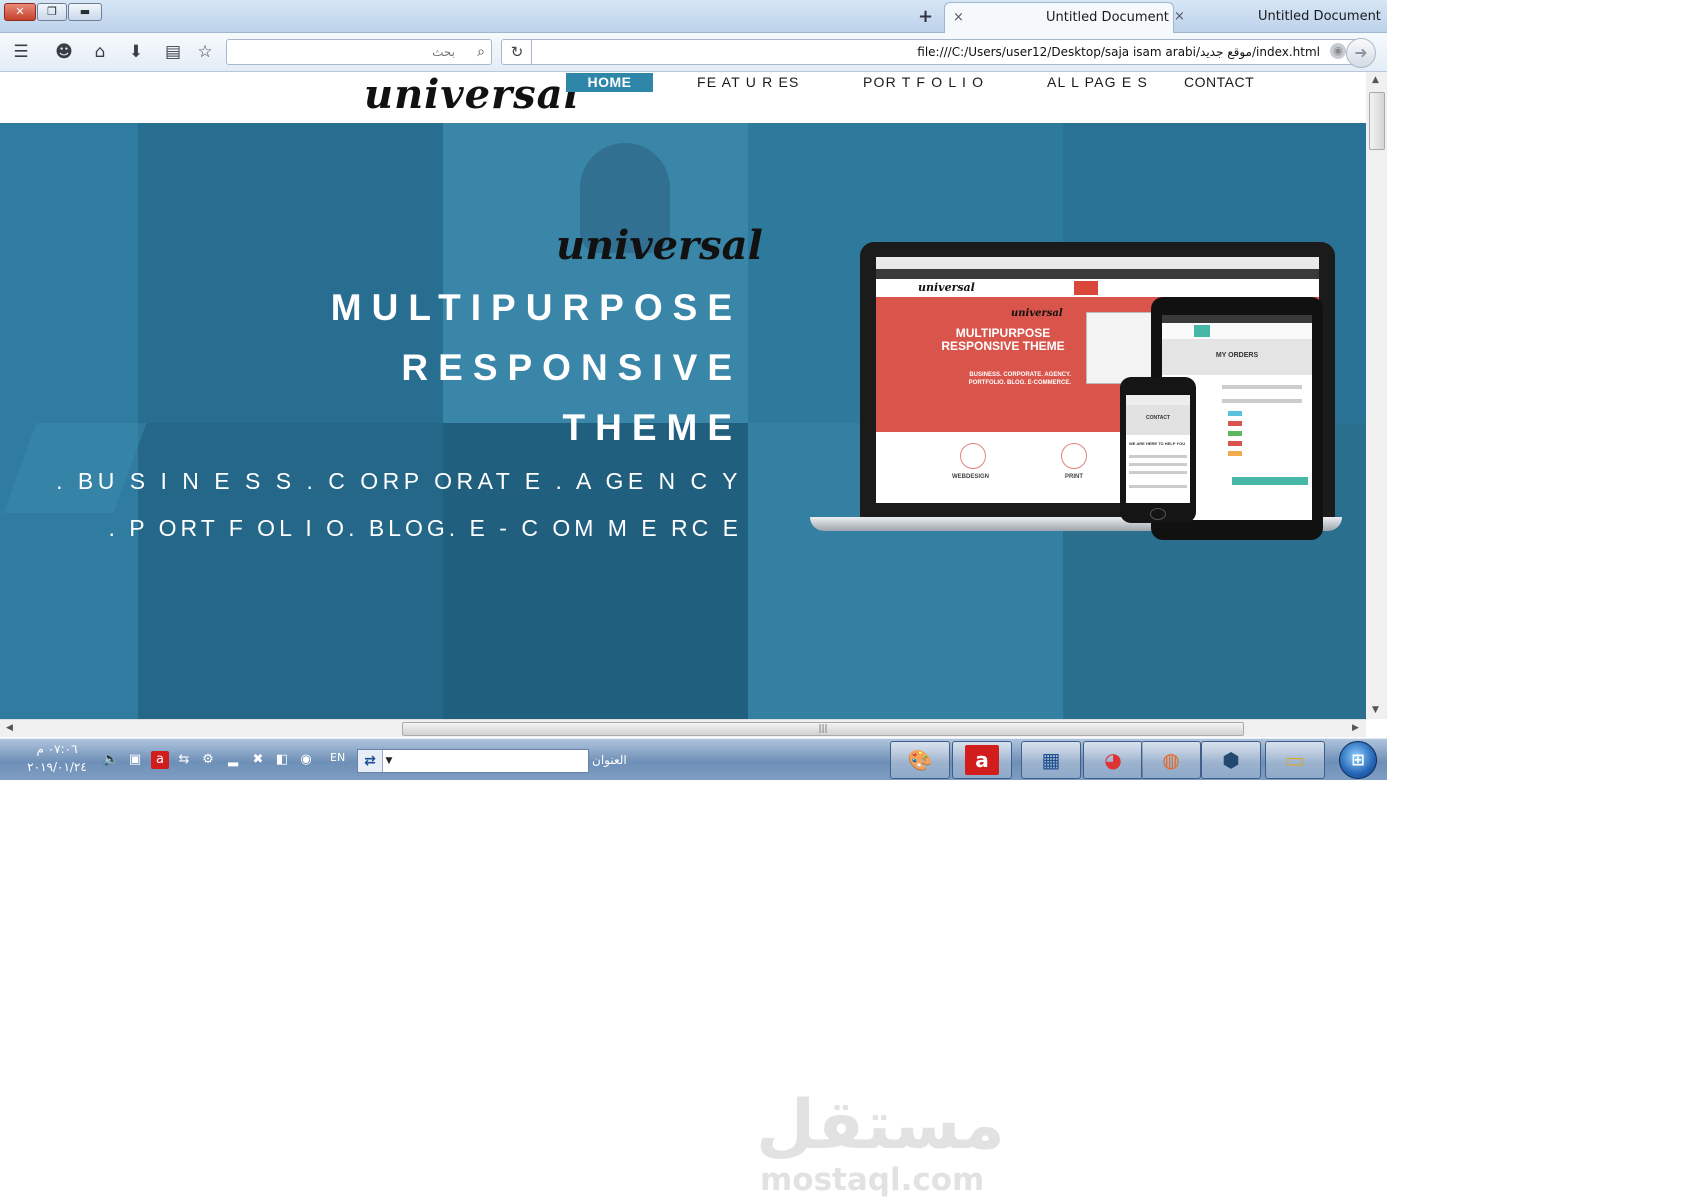  What do you see at coordinates (258, 760) in the screenshot?
I see `network-error-icon: ✖` at bounding box center [258, 760].